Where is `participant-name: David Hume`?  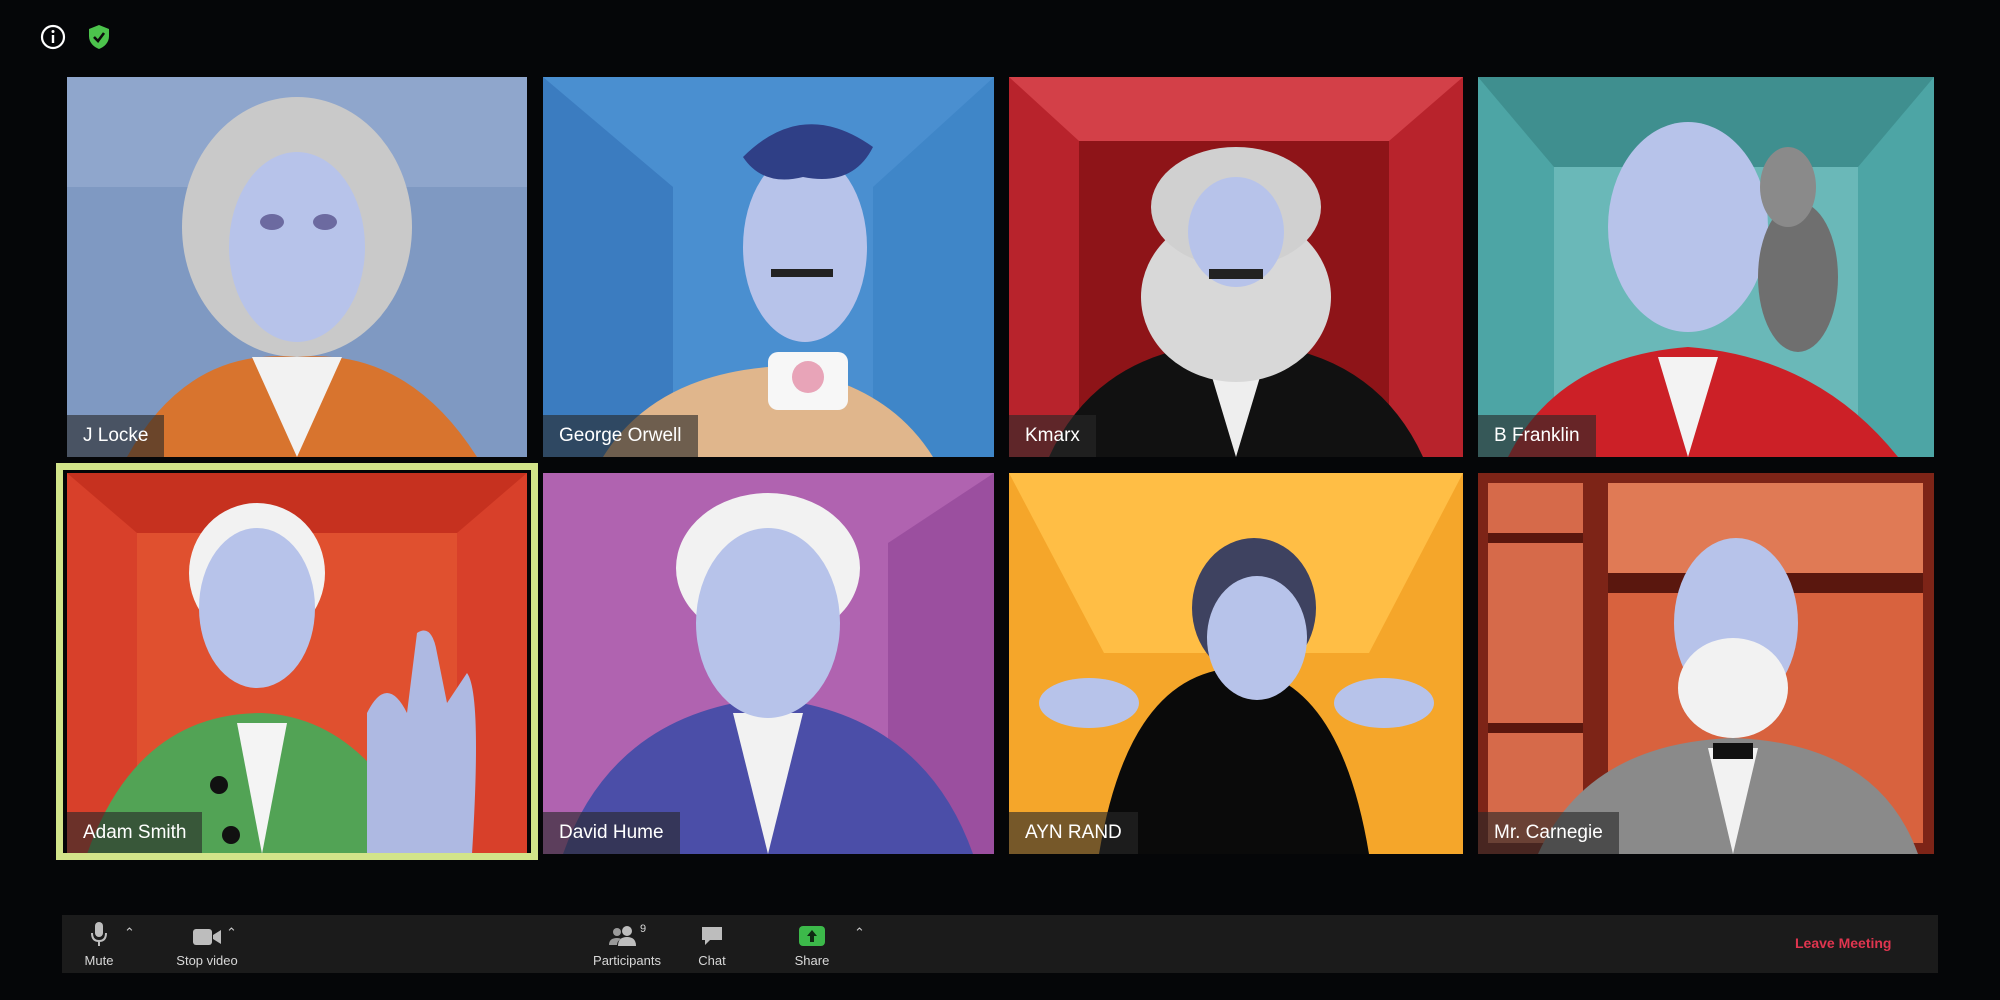
participant-name: David Hume is located at coordinates (611, 833).